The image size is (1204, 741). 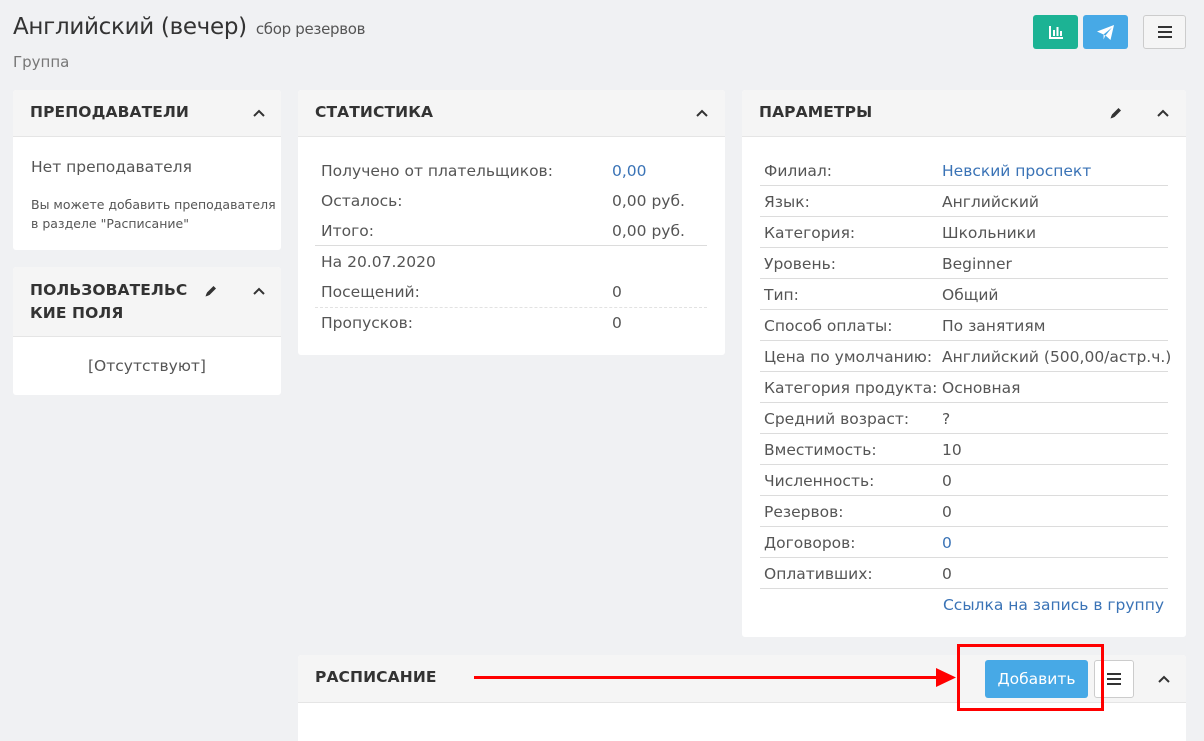 What do you see at coordinates (77, 313) in the screenshot?
I see `custom-fields-title-line2: КИЕ ПОЛЯ` at bounding box center [77, 313].